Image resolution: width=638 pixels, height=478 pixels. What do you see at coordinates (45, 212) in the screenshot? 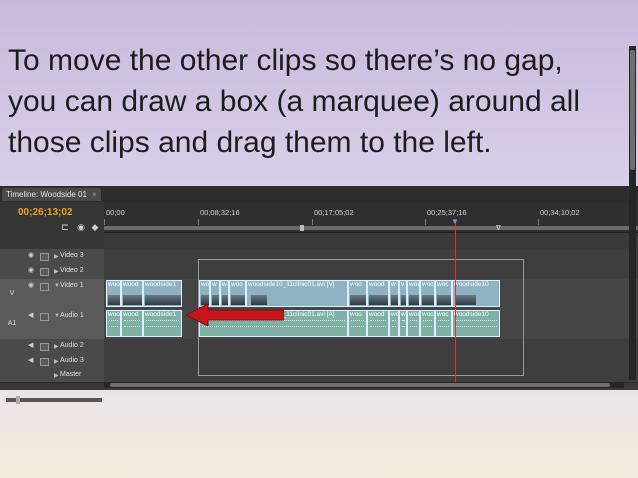
I see `timecode-display: 00;26;13;02` at bounding box center [45, 212].